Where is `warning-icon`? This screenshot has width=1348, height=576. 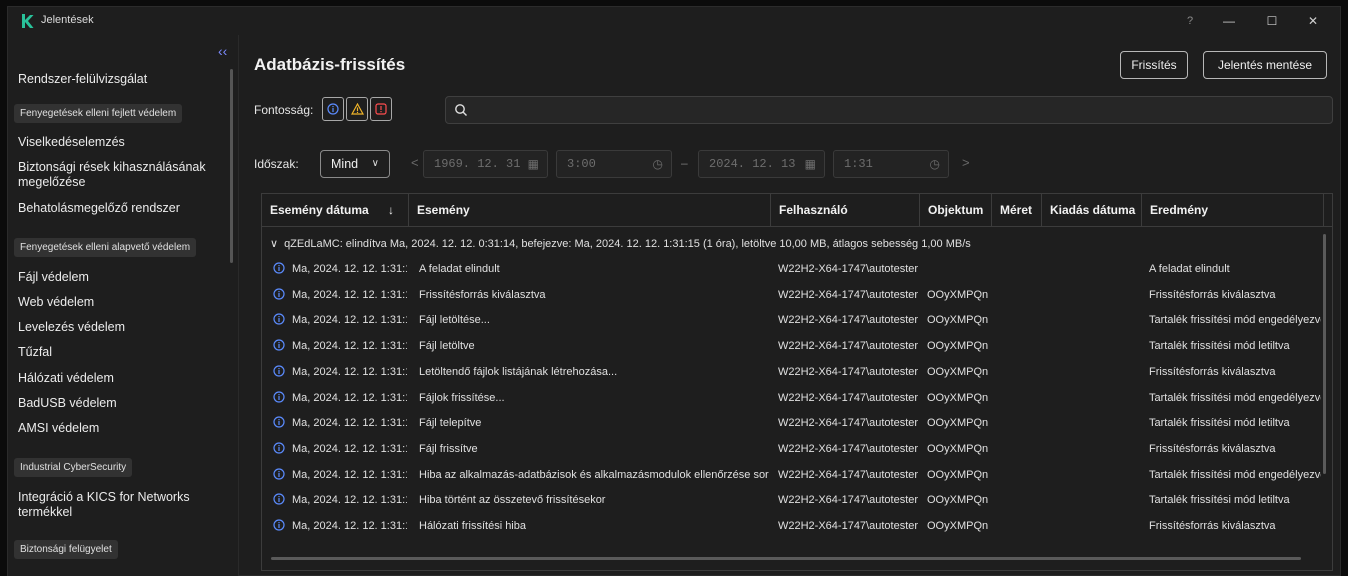 warning-icon is located at coordinates (357, 109).